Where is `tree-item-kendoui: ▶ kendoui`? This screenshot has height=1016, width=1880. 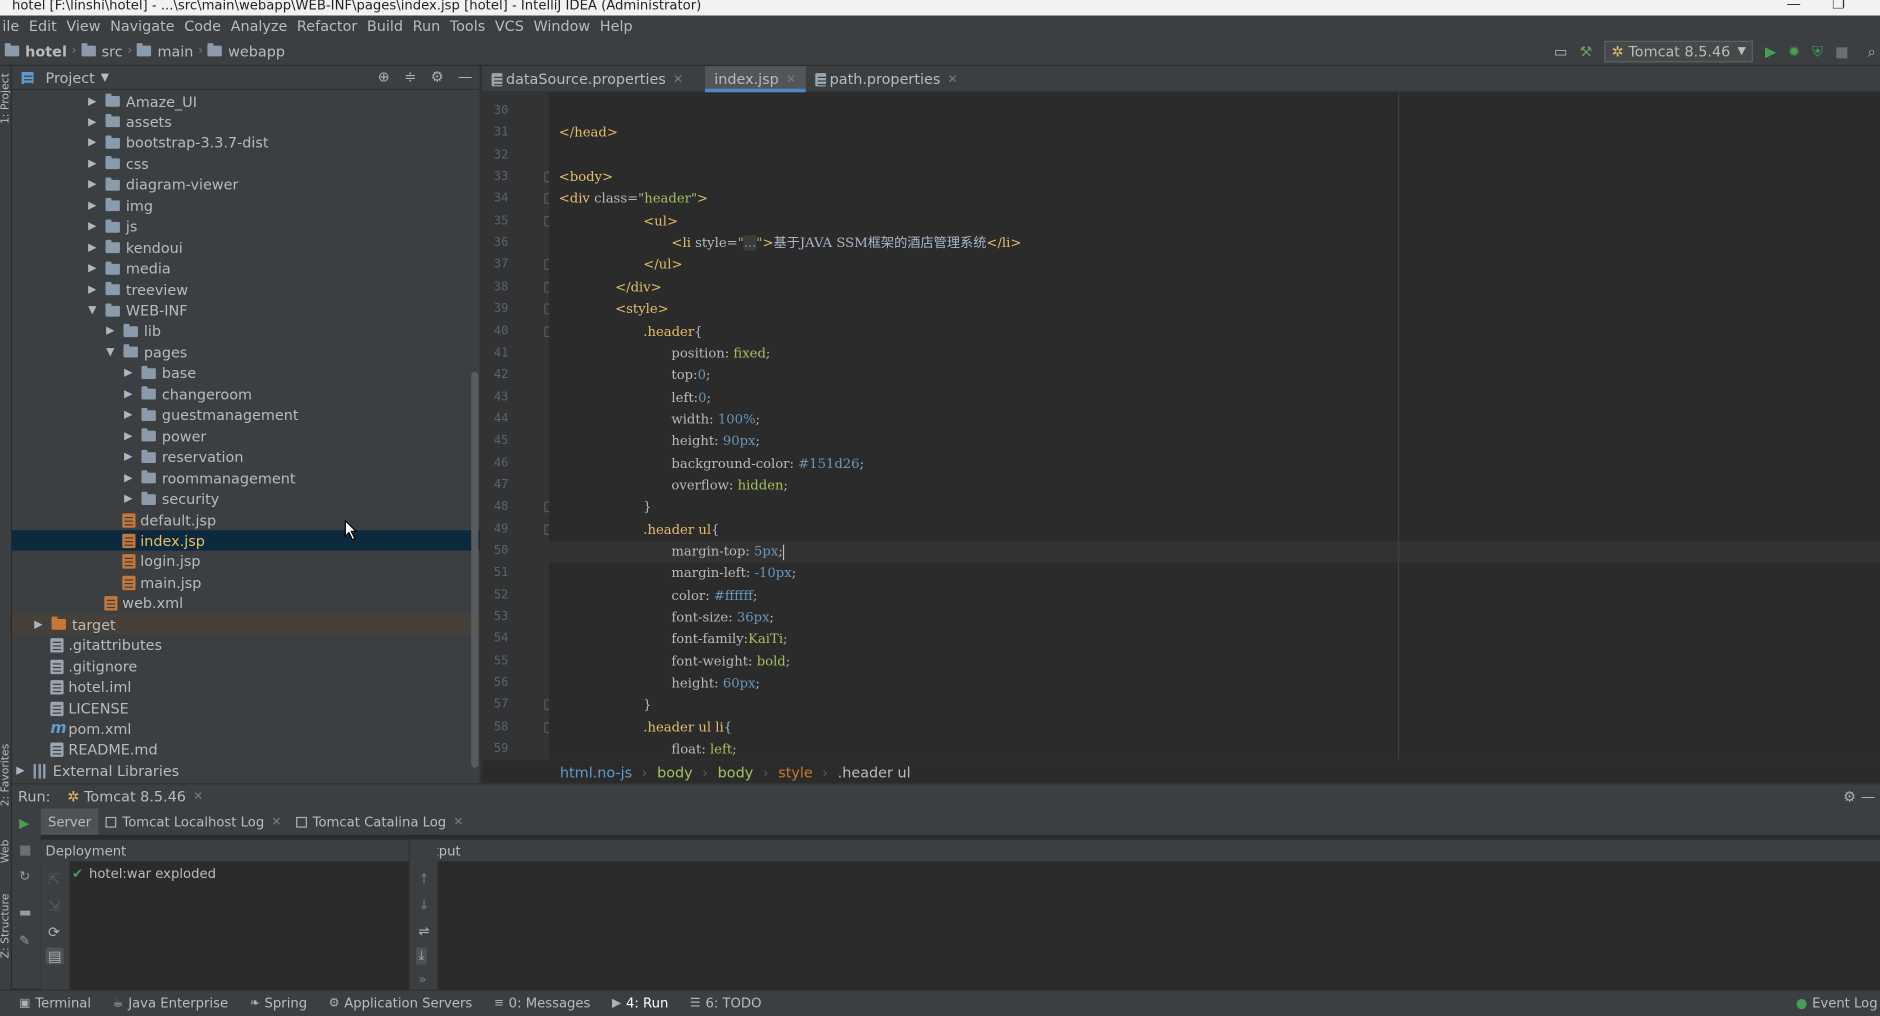 tree-item-kendoui: ▶ kendoui is located at coordinates (246, 248).